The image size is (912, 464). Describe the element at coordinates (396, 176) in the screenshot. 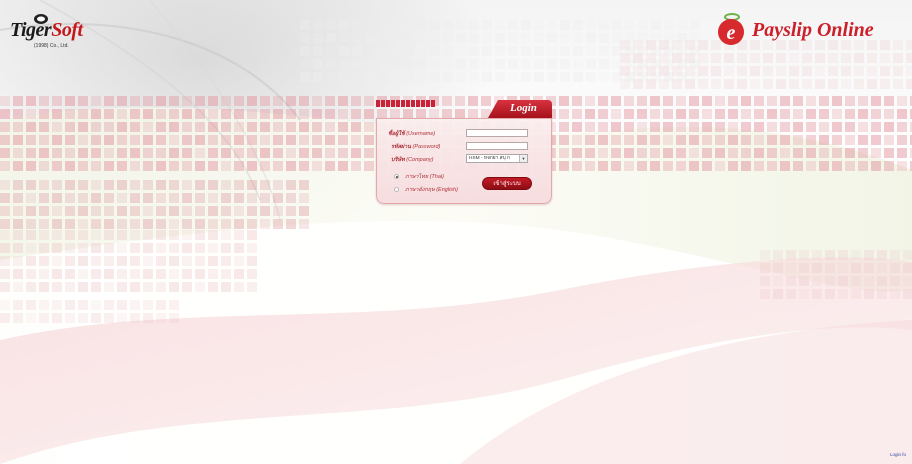

I see `lang-thai-radio` at that location.